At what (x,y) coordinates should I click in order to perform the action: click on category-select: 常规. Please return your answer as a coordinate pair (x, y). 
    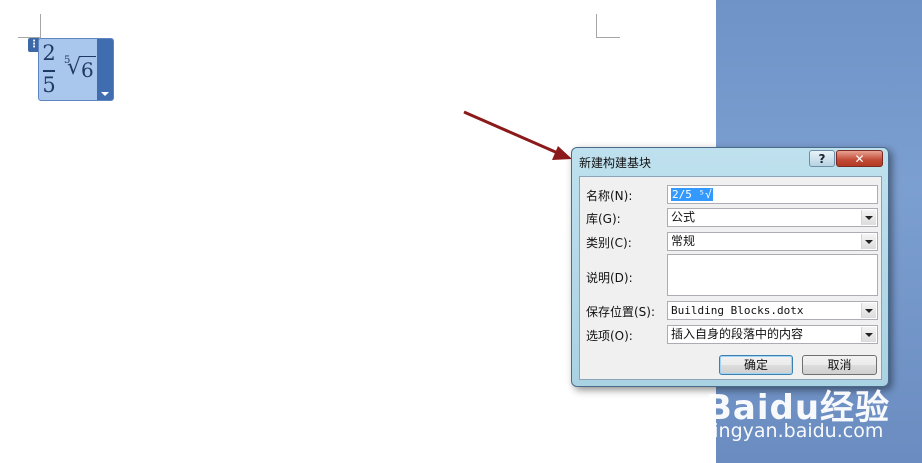
    Looking at the image, I should click on (772, 241).